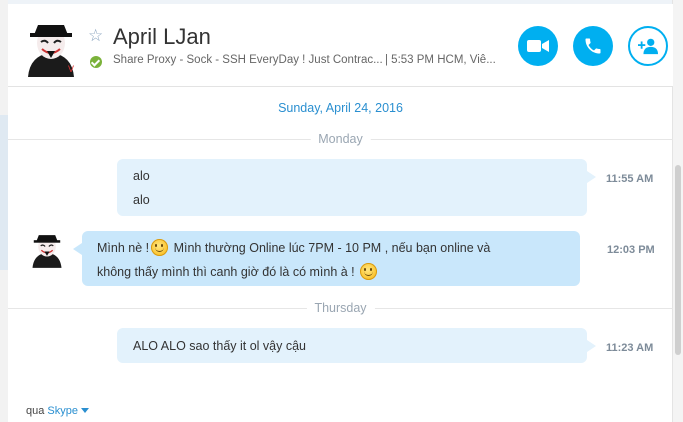 Image resolution: width=683 pixels, height=422 pixels. Describe the element at coordinates (162, 36) in the screenshot. I see `contact-name: April LJan` at that location.